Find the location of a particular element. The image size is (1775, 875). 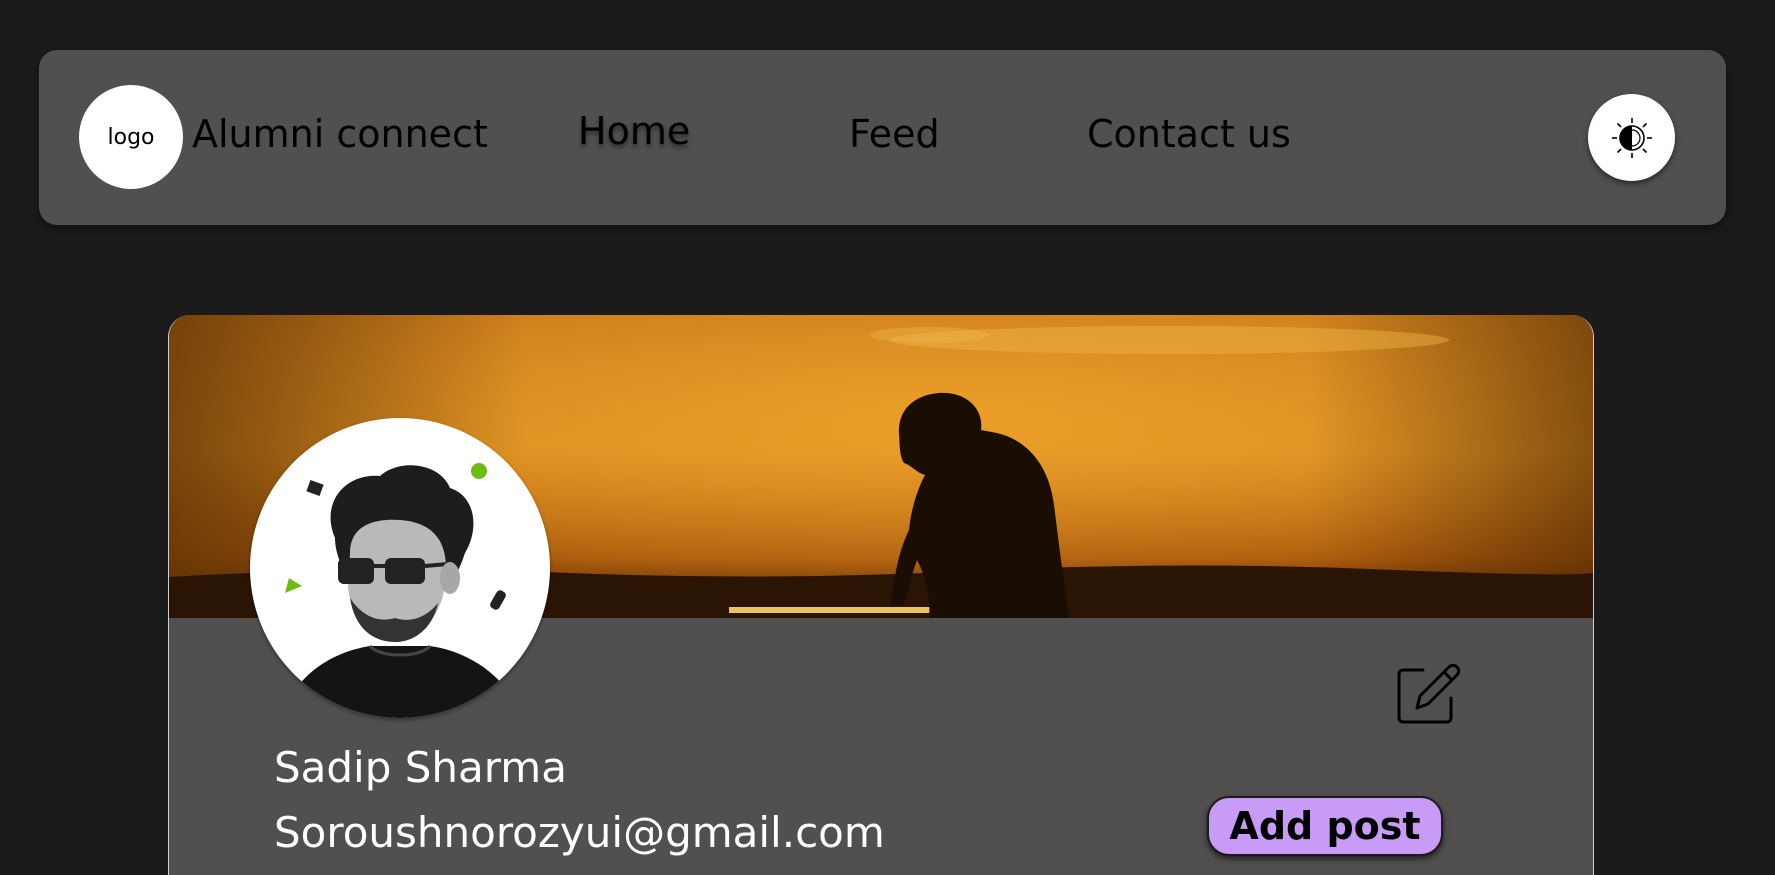

profile-name: Sadip Sharma is located at coordinates (420, 767).